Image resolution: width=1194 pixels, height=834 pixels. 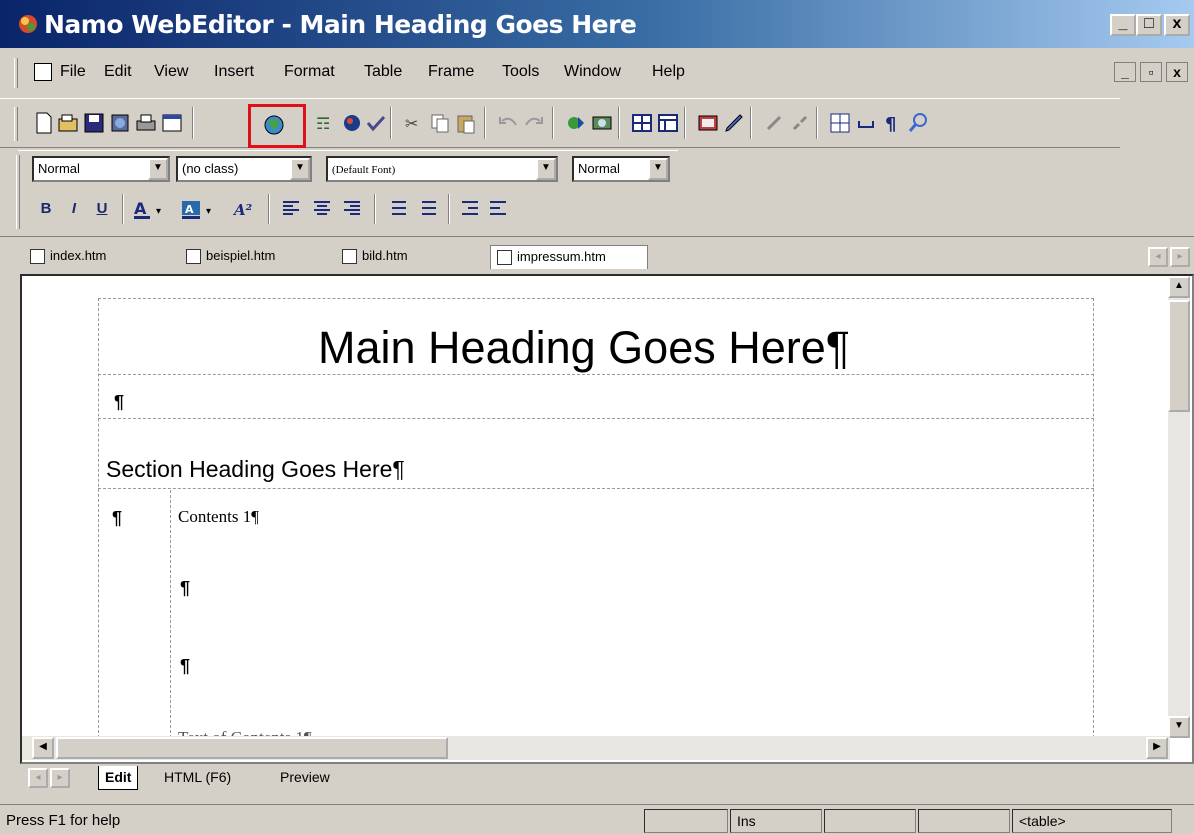 What do you see at coordinates (892, 123) in the screenshot?
I see `paragraph-marks-icon: ¶` at bounding box center [892, 123].